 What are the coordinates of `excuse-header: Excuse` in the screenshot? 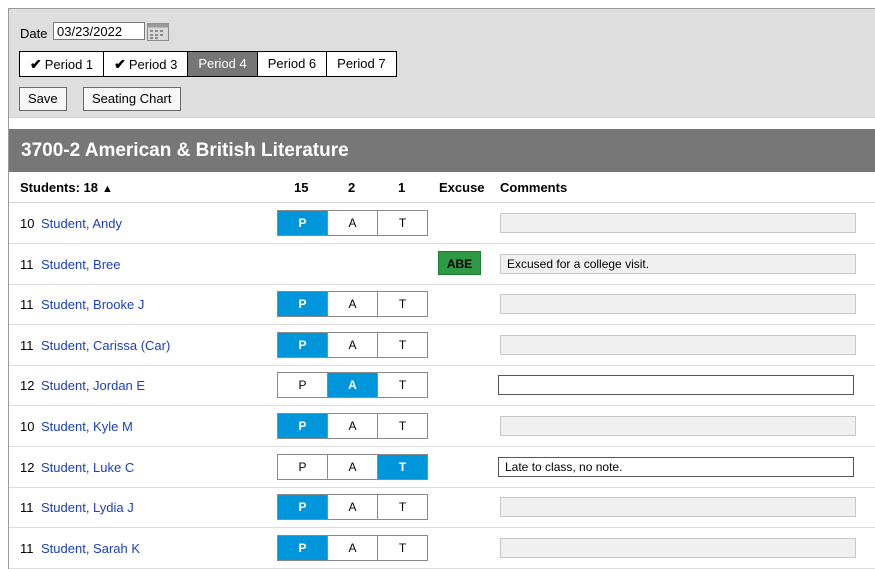 It's located at (462, 187).